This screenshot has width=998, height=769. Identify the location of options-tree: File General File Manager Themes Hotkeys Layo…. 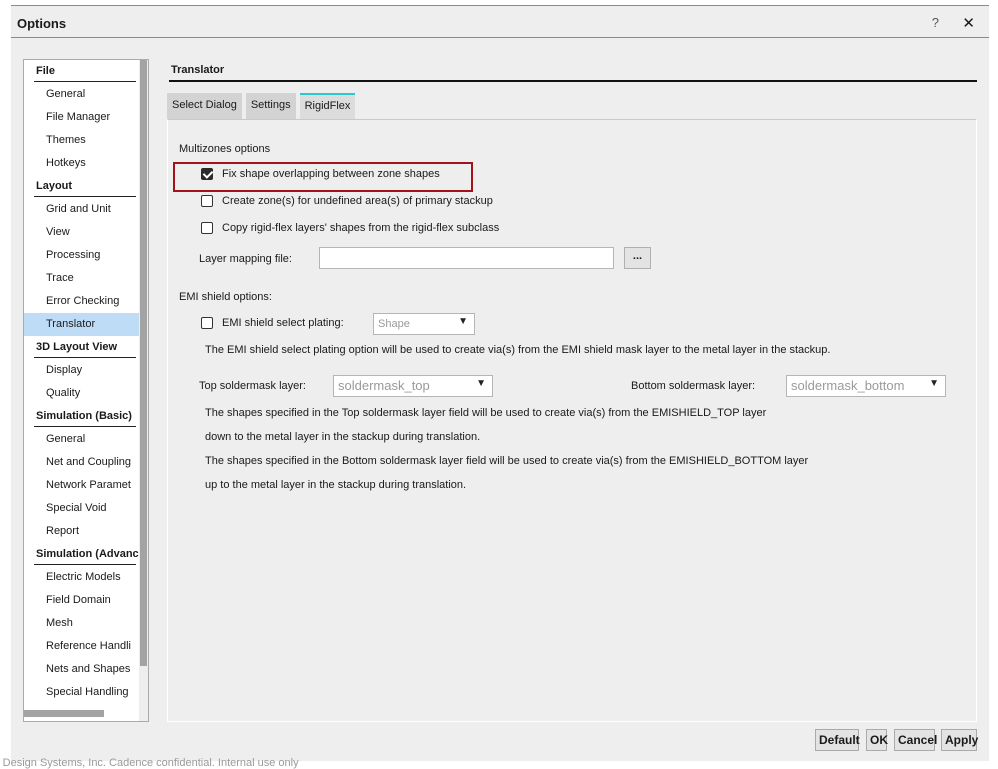
(86, 390).